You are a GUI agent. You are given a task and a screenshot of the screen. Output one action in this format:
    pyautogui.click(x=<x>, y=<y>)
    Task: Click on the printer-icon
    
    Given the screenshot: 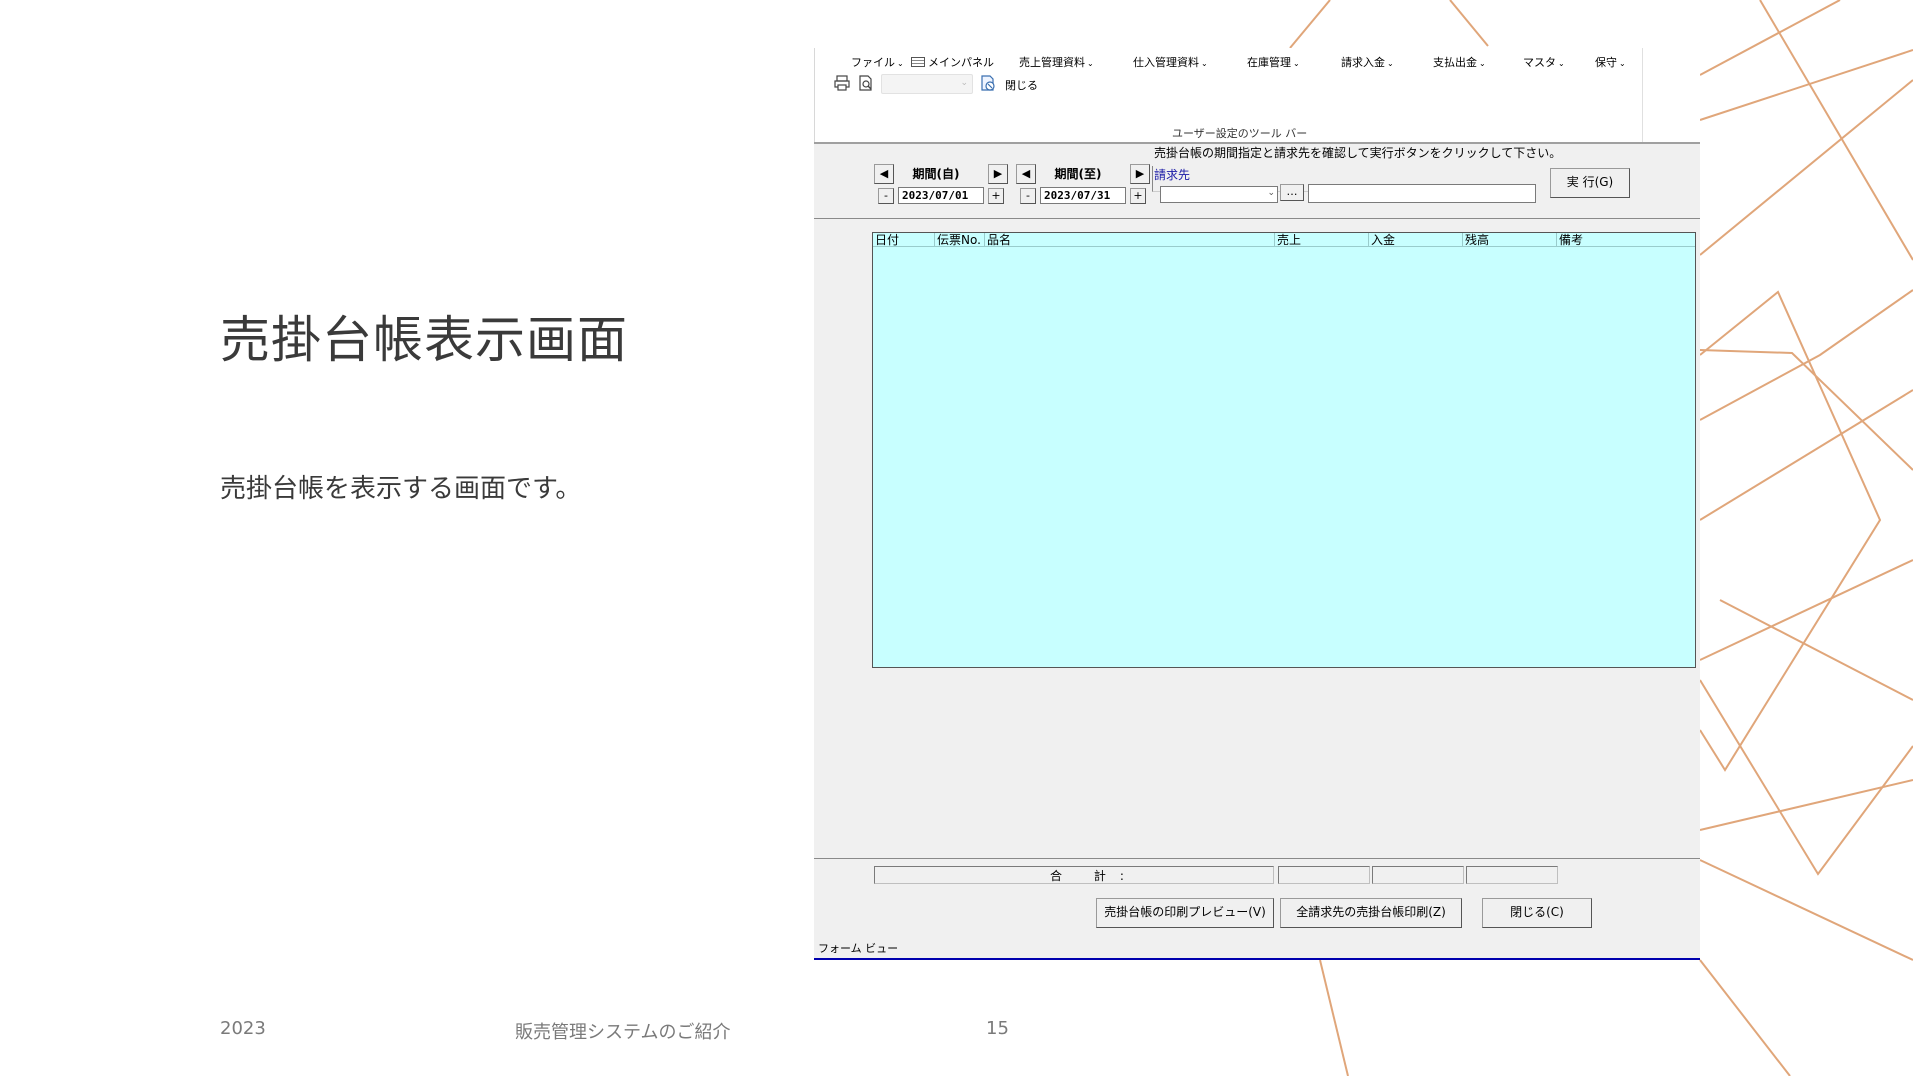 What is the action you would take?
    pyautogui.click(x=842, y=83)
    